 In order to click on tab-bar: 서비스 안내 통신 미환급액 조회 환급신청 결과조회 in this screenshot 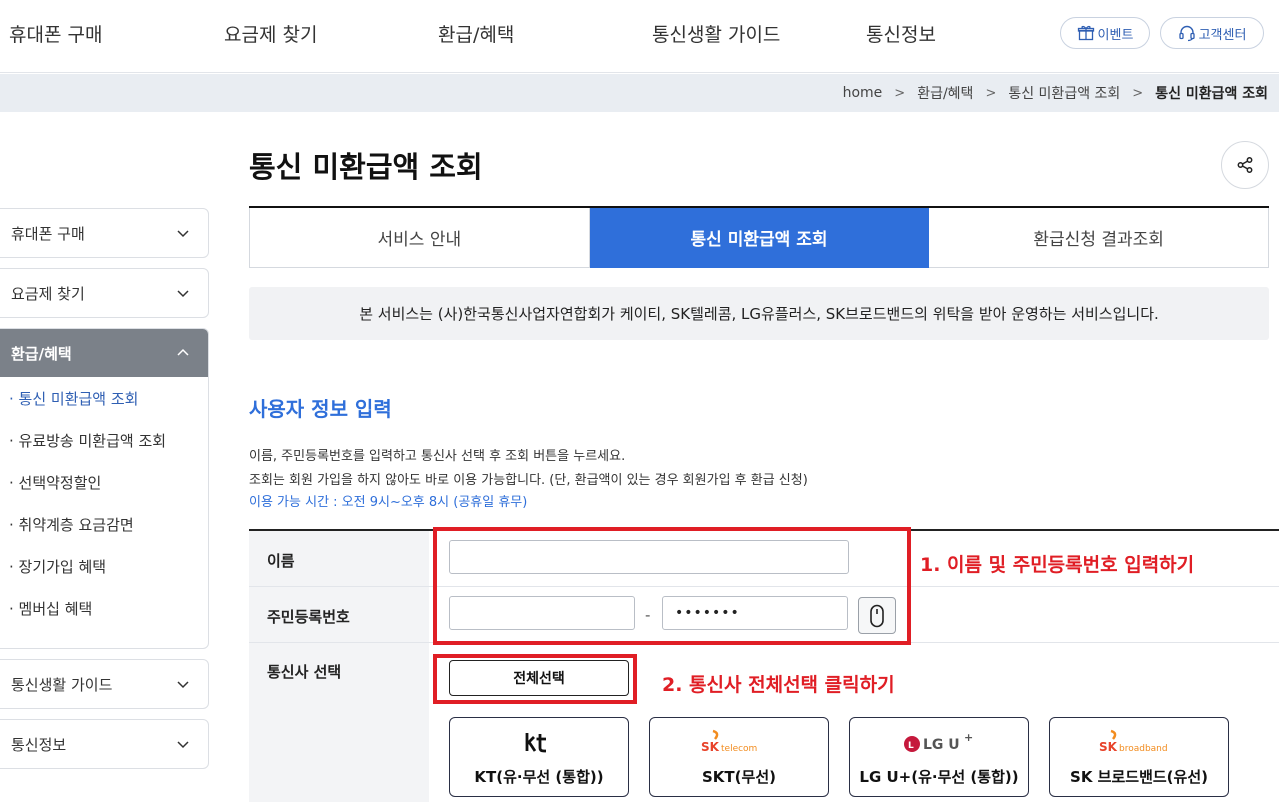, I will do `click(759, 237)`.